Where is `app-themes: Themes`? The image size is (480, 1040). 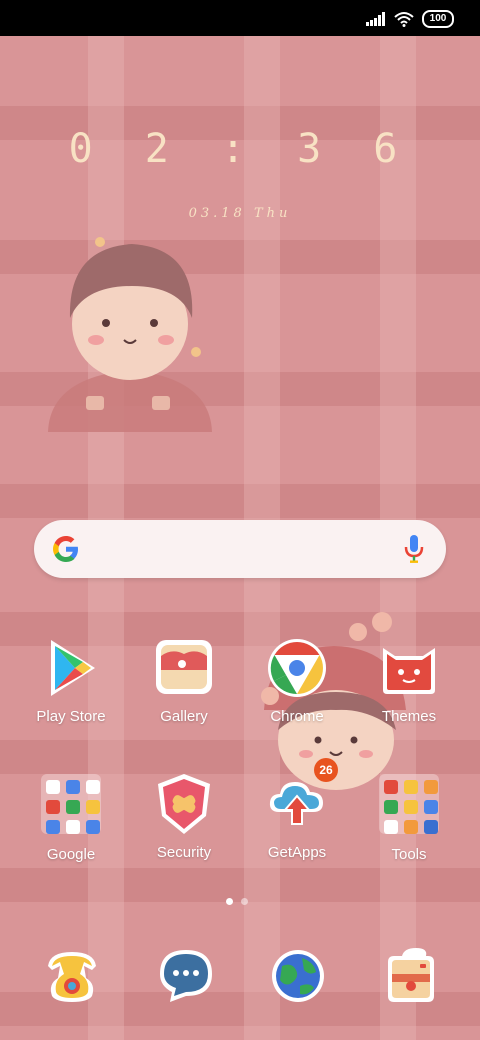
app-themes: Themes is located at coordinates (409, 680).